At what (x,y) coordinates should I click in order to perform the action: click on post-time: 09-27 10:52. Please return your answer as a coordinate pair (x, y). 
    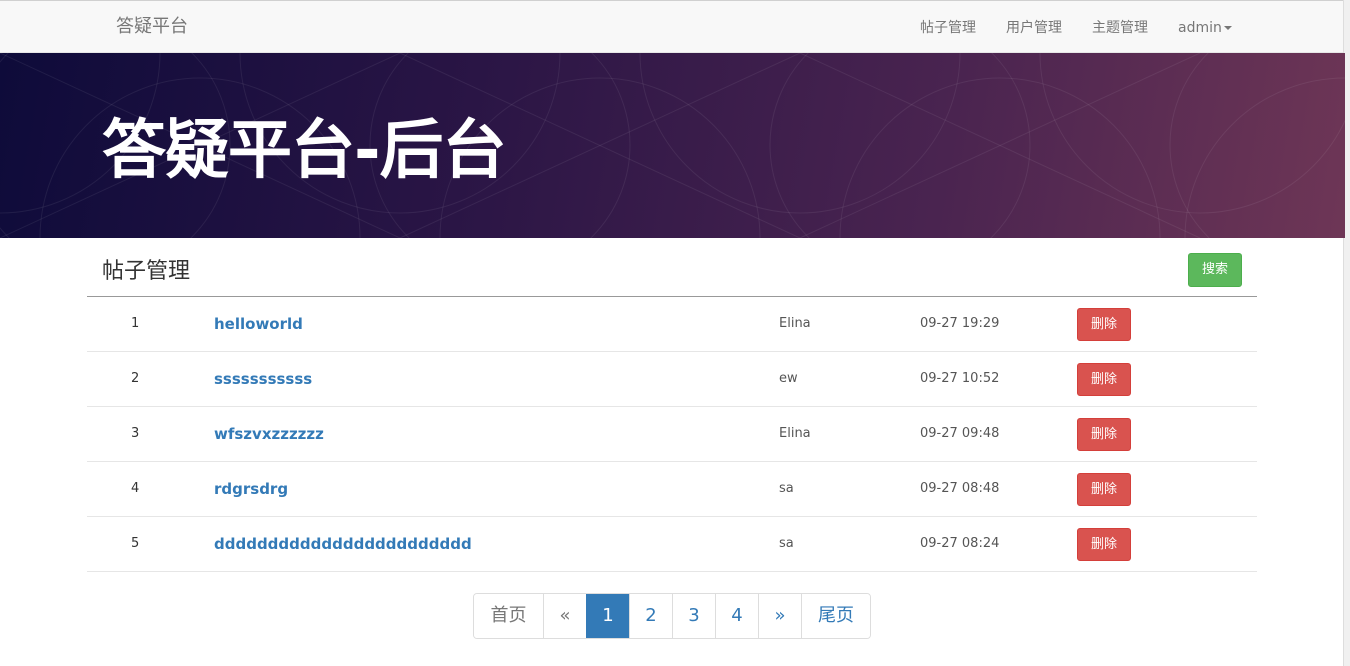
    Looking at the image, I should click on (960, 378).